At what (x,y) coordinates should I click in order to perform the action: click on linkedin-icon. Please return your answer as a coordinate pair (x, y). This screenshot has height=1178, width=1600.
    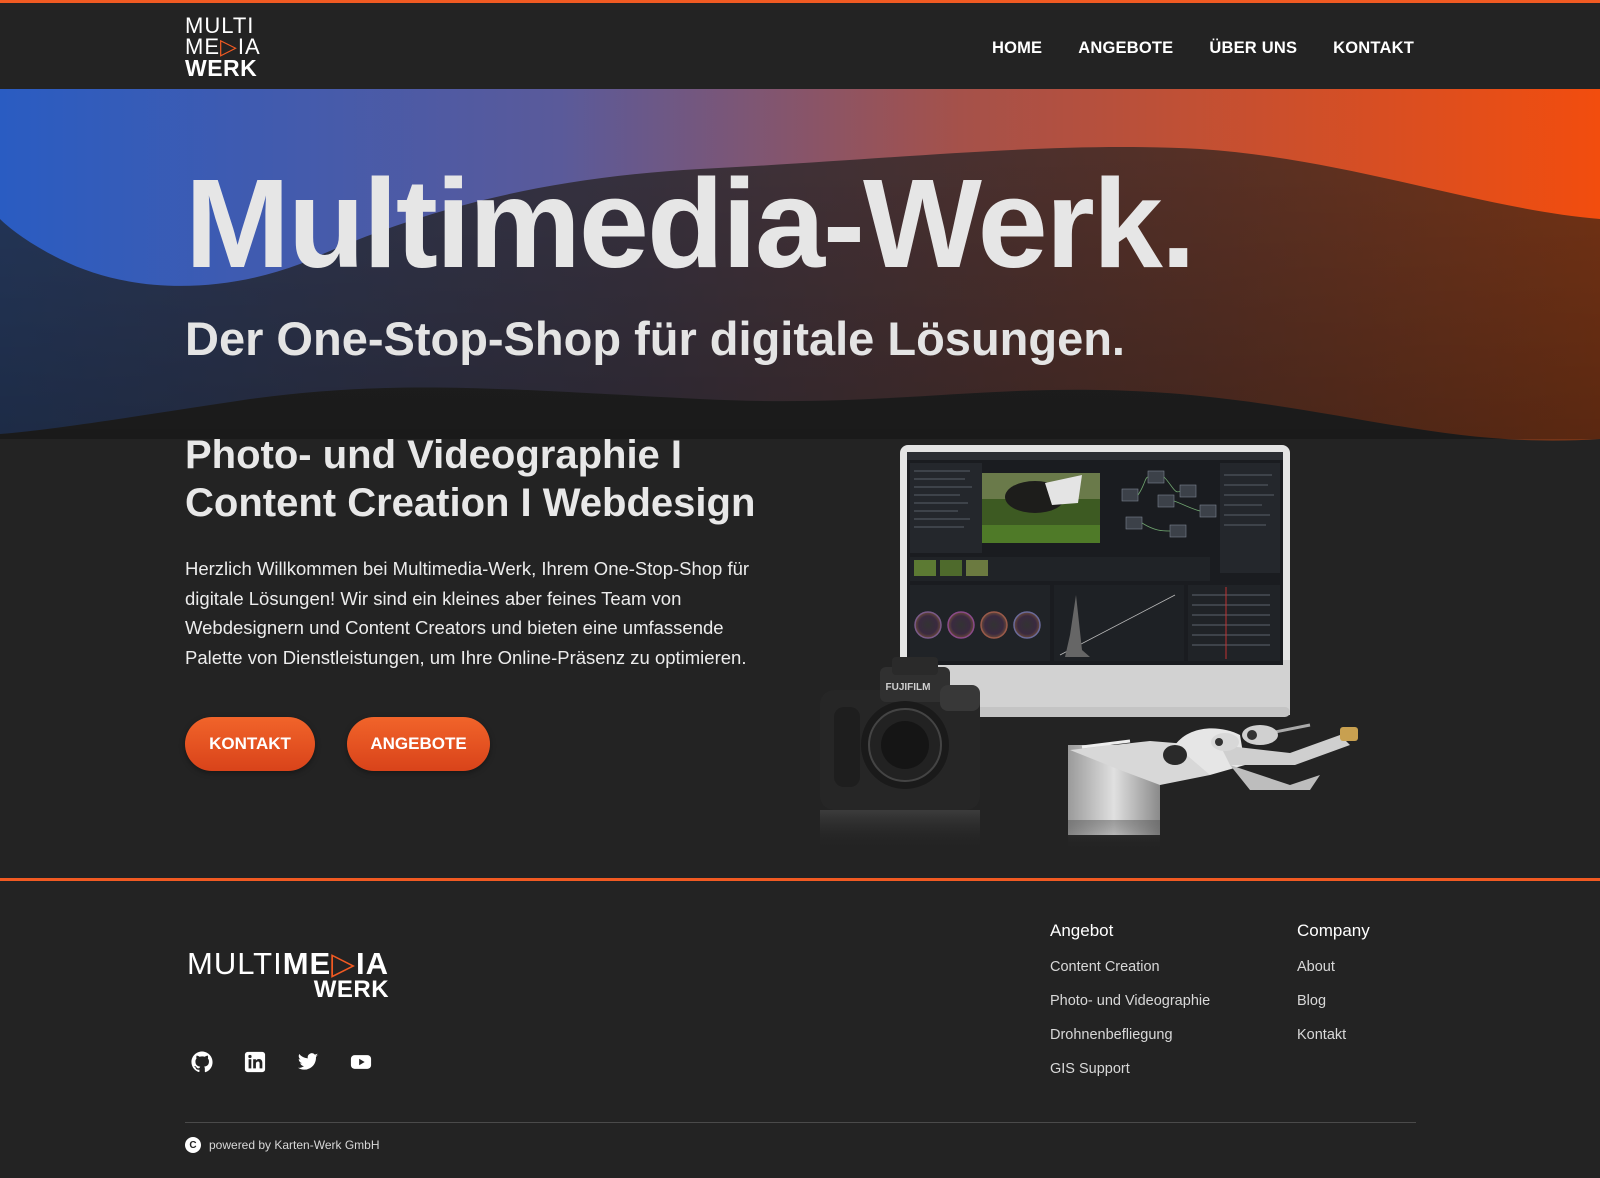
    Looking at the image, I should click on (255, 1062).